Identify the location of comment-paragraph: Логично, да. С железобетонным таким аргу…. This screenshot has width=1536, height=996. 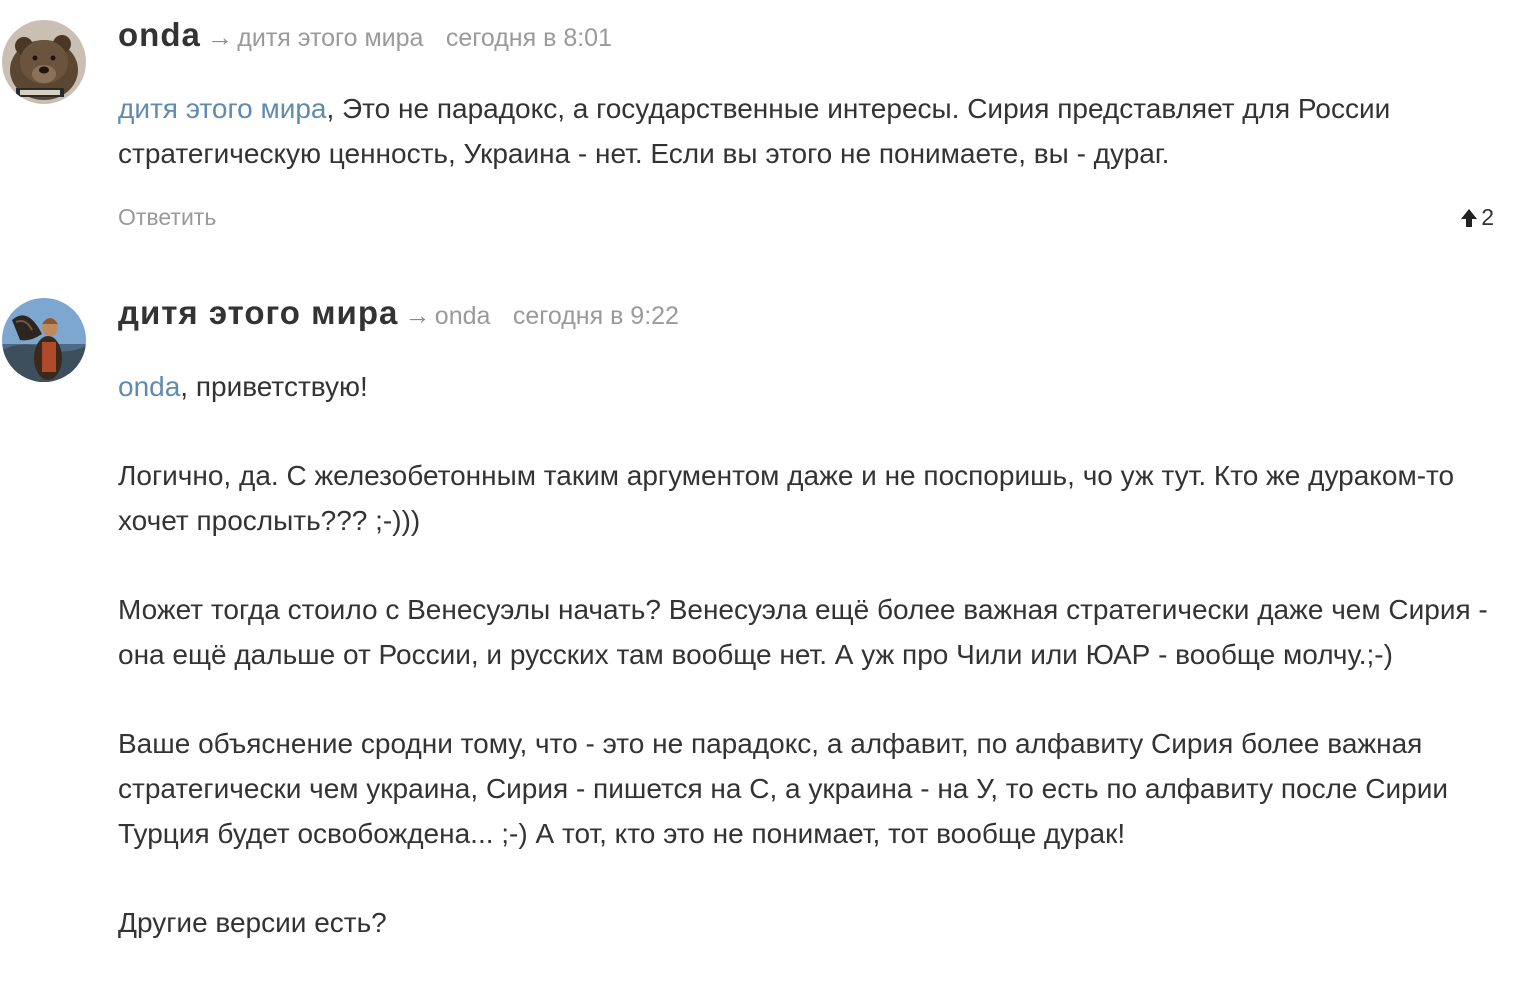
(786, 498).